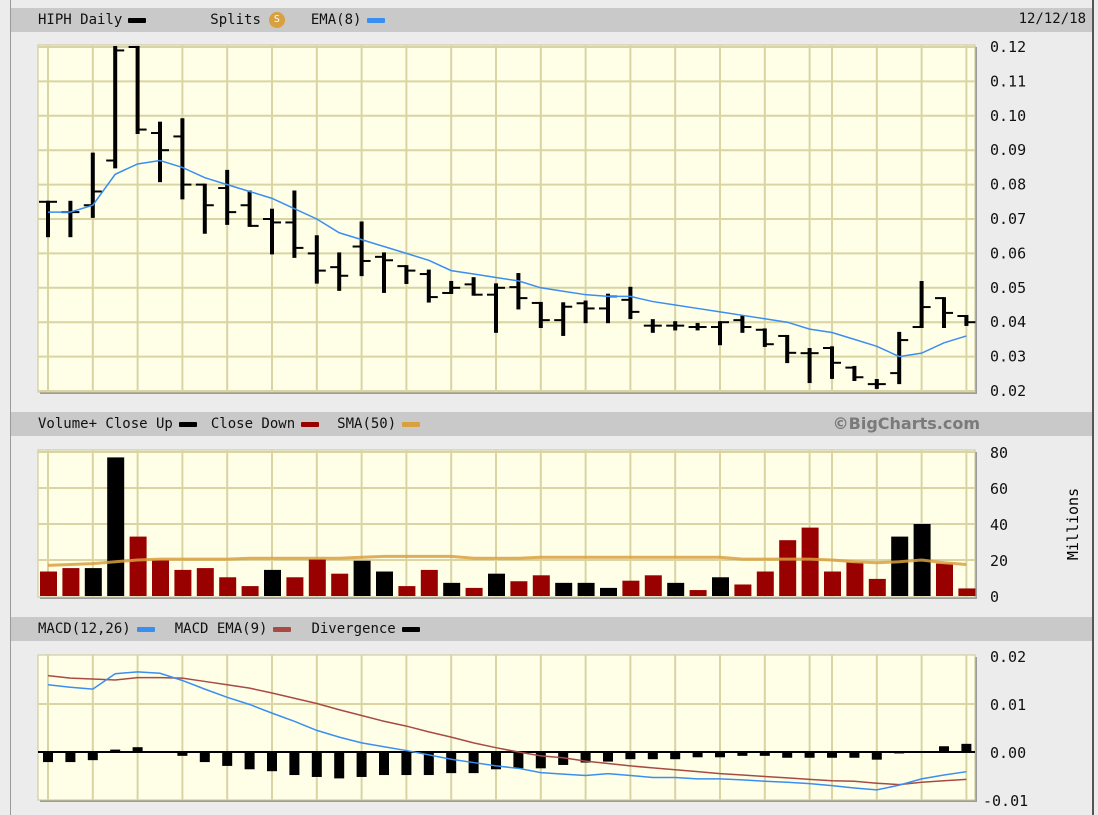 The width and height of the screenshot is (1098, 815). What do you see at coordinates (1008, 47) in the screenshot?
I see `price-tick-label: 0.12` at bounding box center [1008, 47].